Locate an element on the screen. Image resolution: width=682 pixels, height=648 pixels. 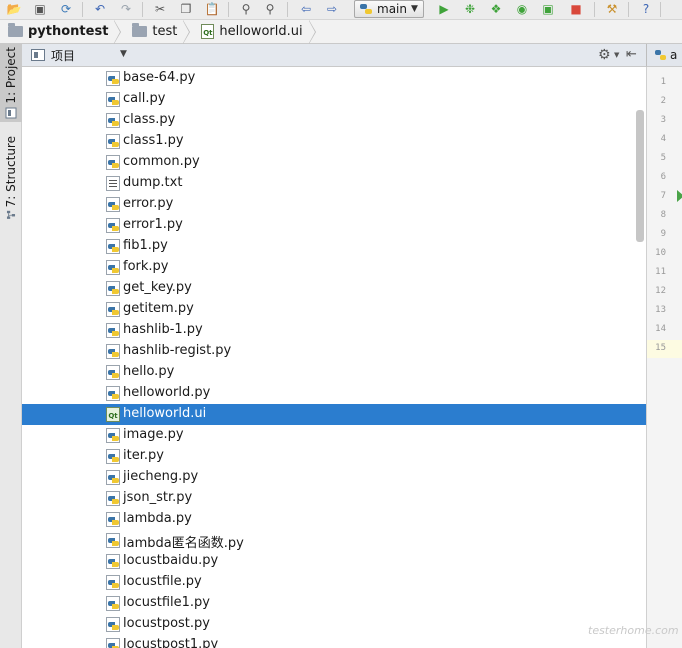
tree-file-item: locustpost1.py is located at coordinates (334, 641).